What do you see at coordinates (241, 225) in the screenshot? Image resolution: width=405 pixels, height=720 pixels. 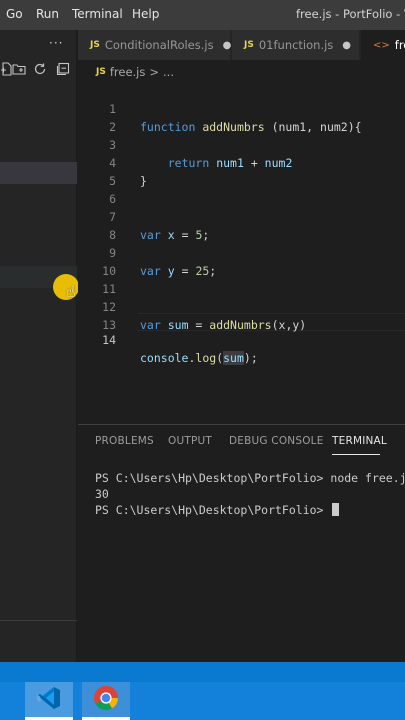 I see `code-line: 8` at bounding box center [241, 225].